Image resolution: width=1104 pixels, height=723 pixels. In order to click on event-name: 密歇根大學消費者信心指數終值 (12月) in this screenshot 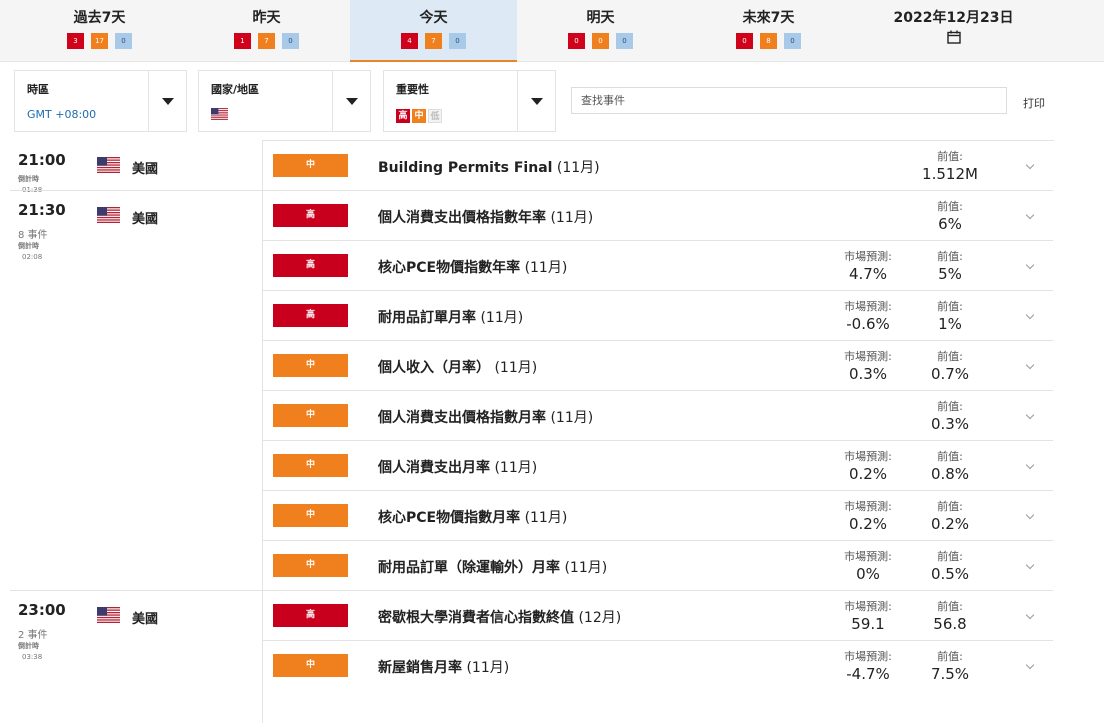, I will do `click(499, 617)`.